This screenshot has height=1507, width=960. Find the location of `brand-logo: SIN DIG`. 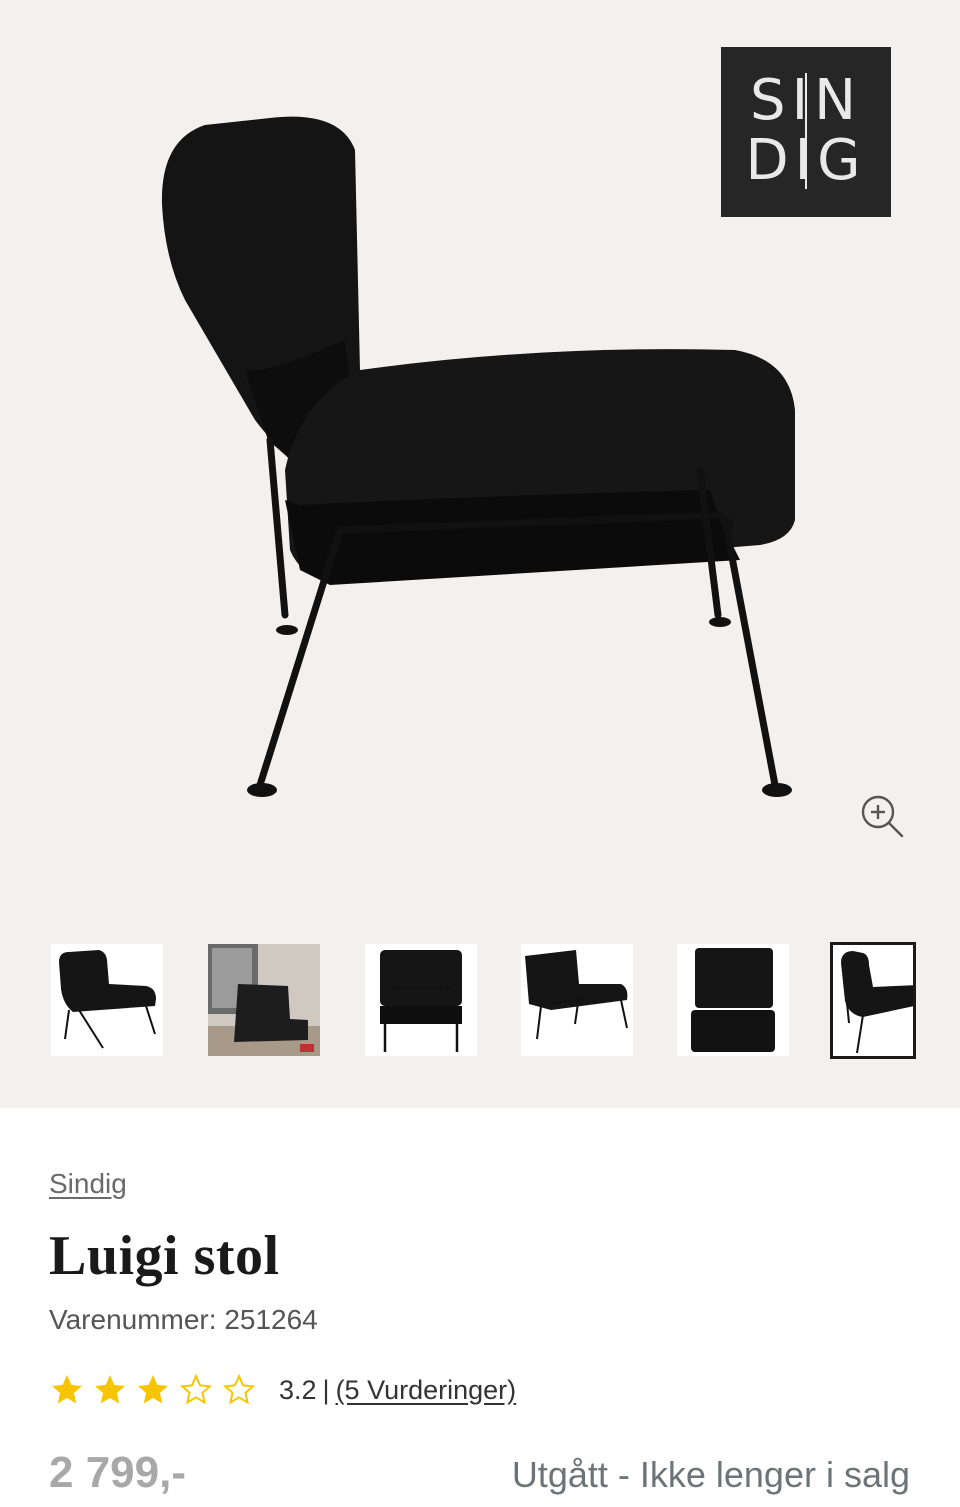

brand-logo: SIN DIG is located at coordinates (806, 132).